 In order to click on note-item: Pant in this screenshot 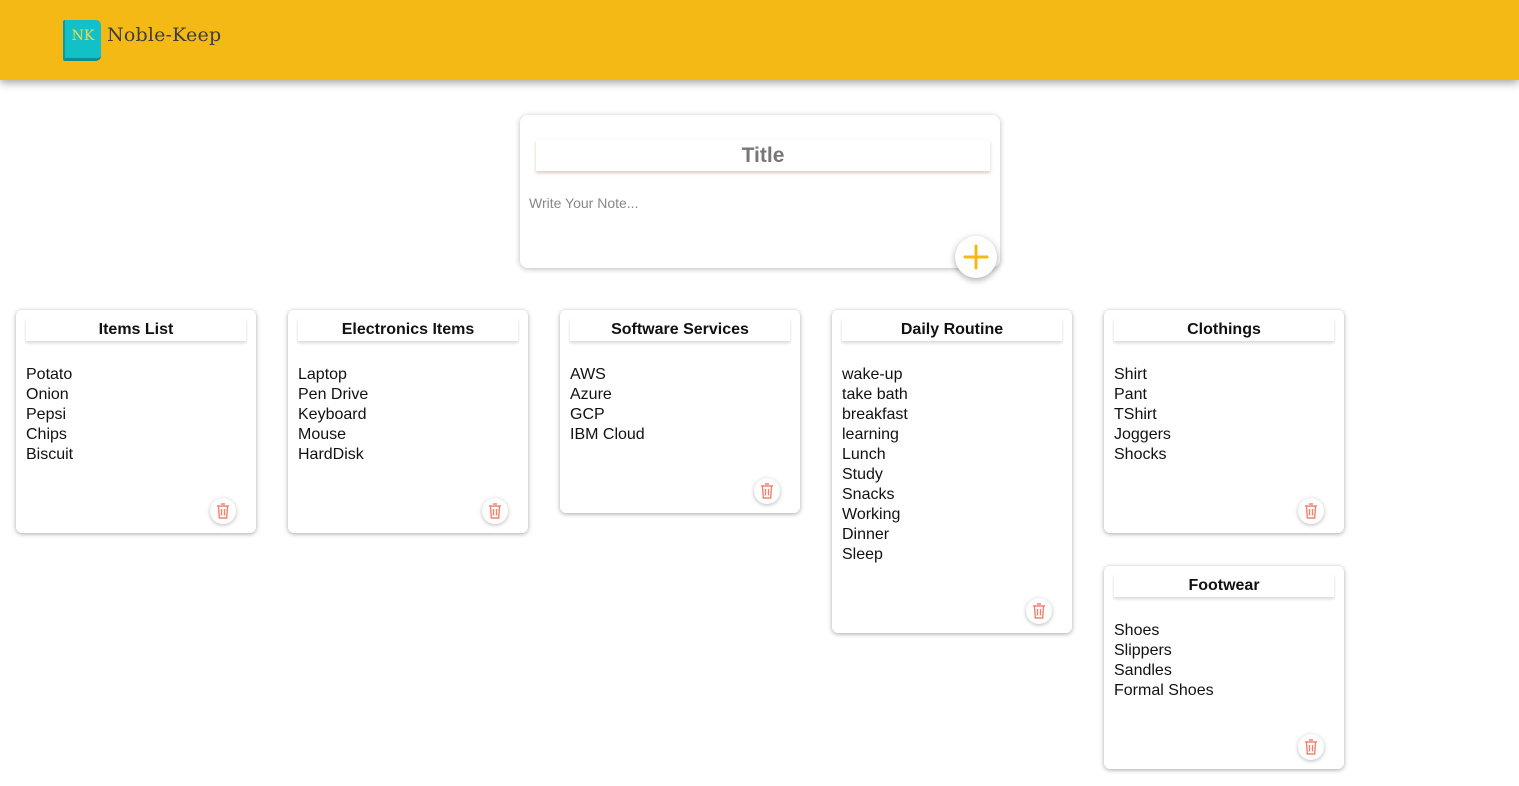, I will do `click(1130, 394)`.